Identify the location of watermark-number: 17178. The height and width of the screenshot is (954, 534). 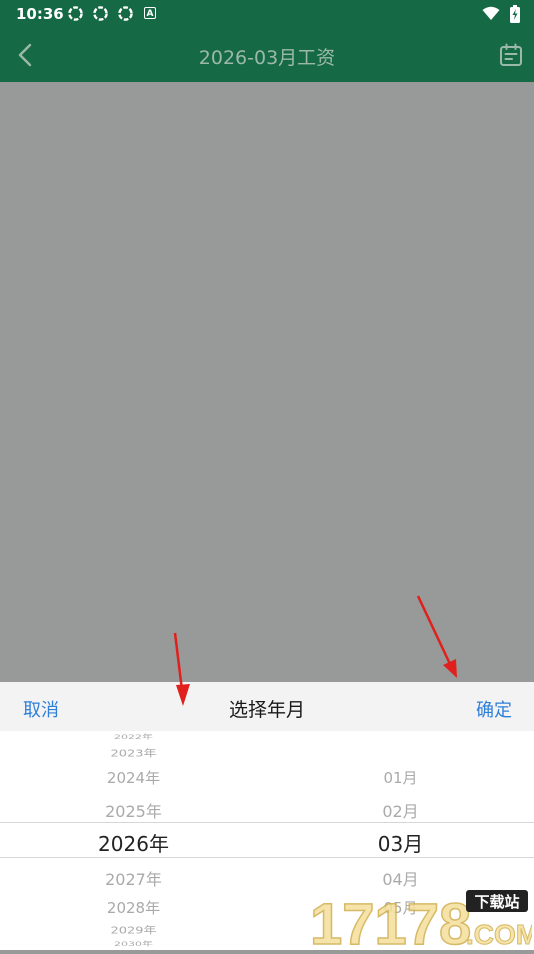
(390, 921).